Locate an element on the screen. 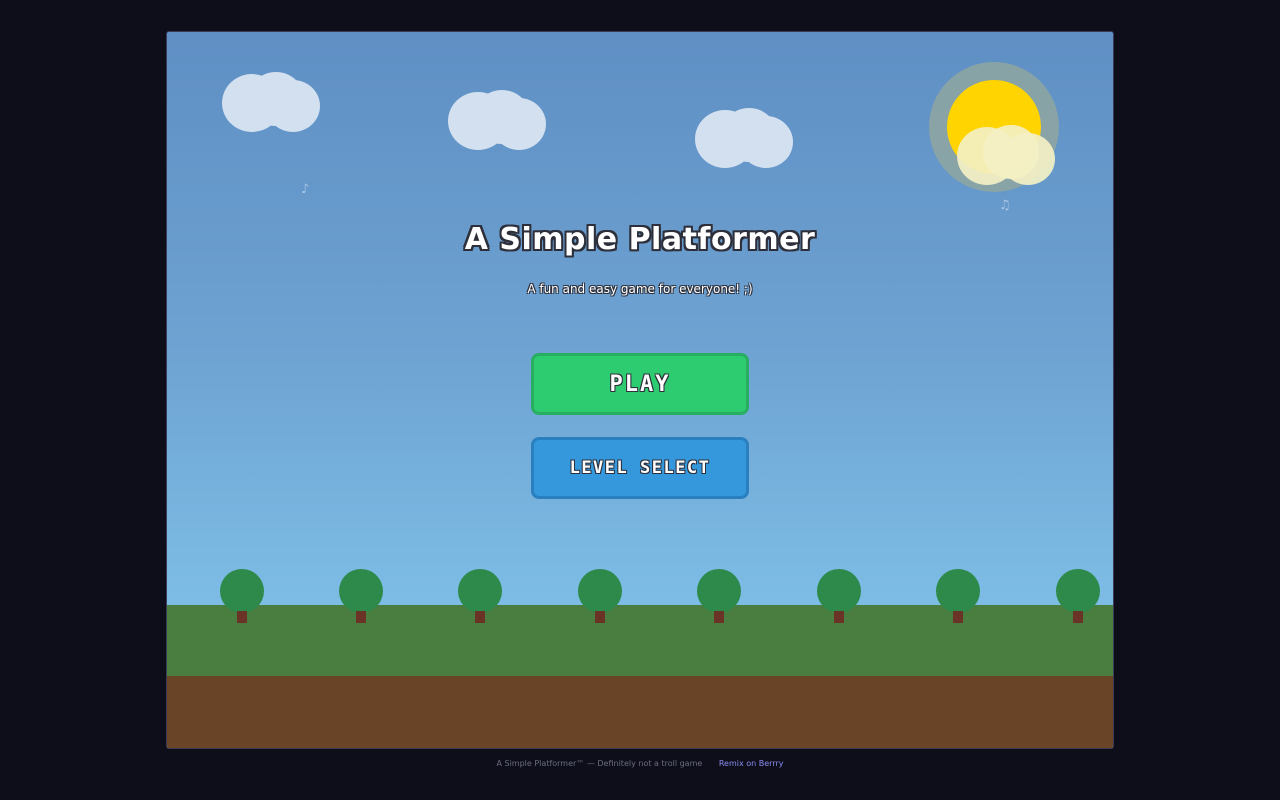 This screenshot has width=1280, height=800. dirt-ground is located at coordinates (640, 712).